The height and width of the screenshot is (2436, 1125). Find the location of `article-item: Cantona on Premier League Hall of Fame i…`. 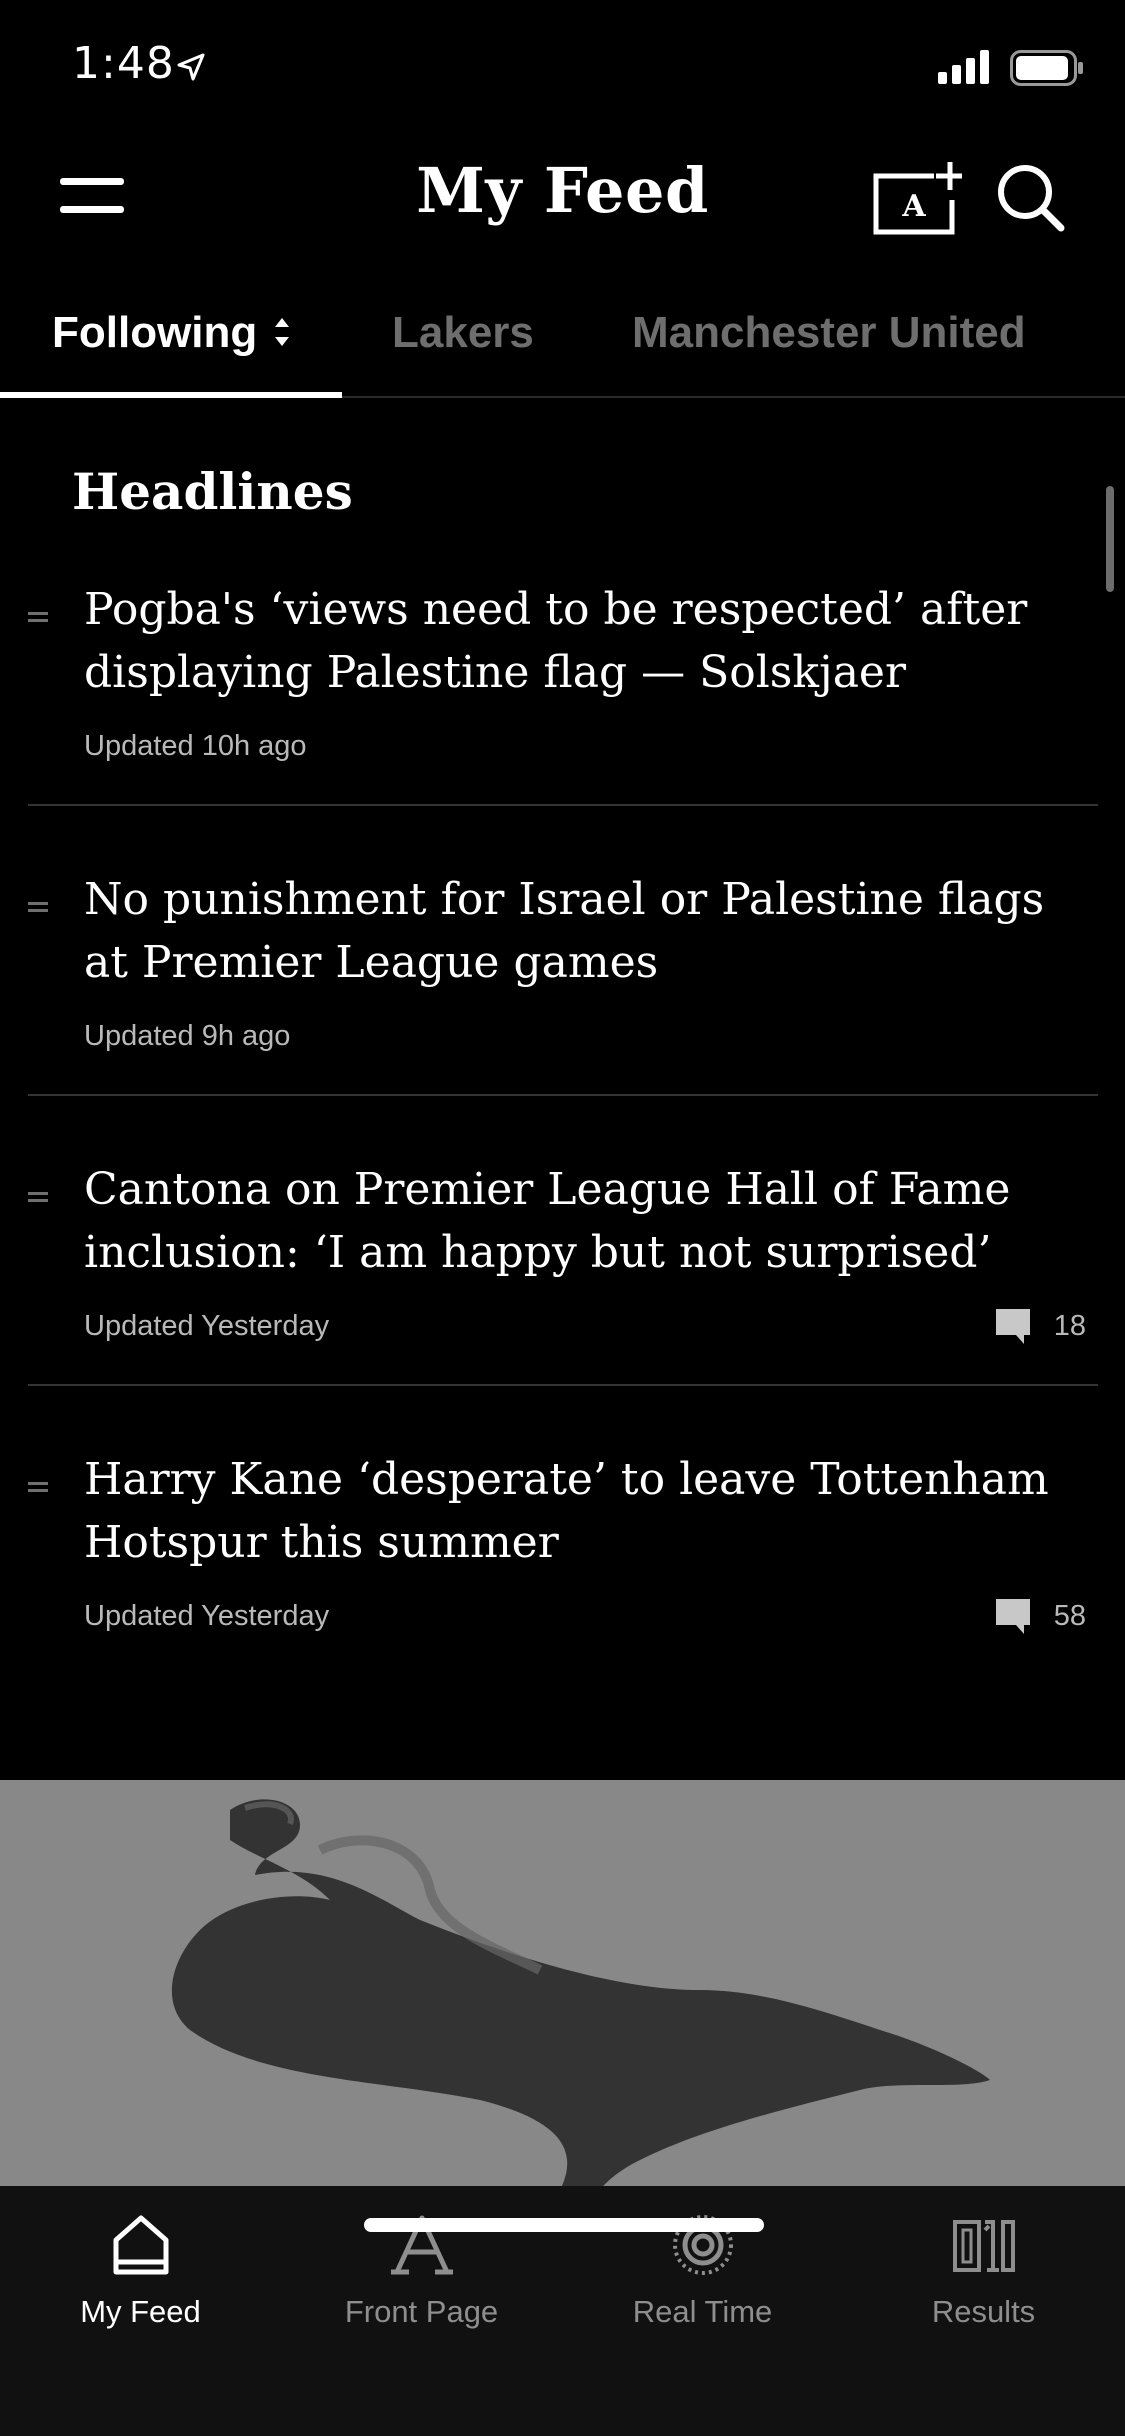

article-item: Cantona on Premier League Hall of Fame i… is located at coordinates (563, 1303).